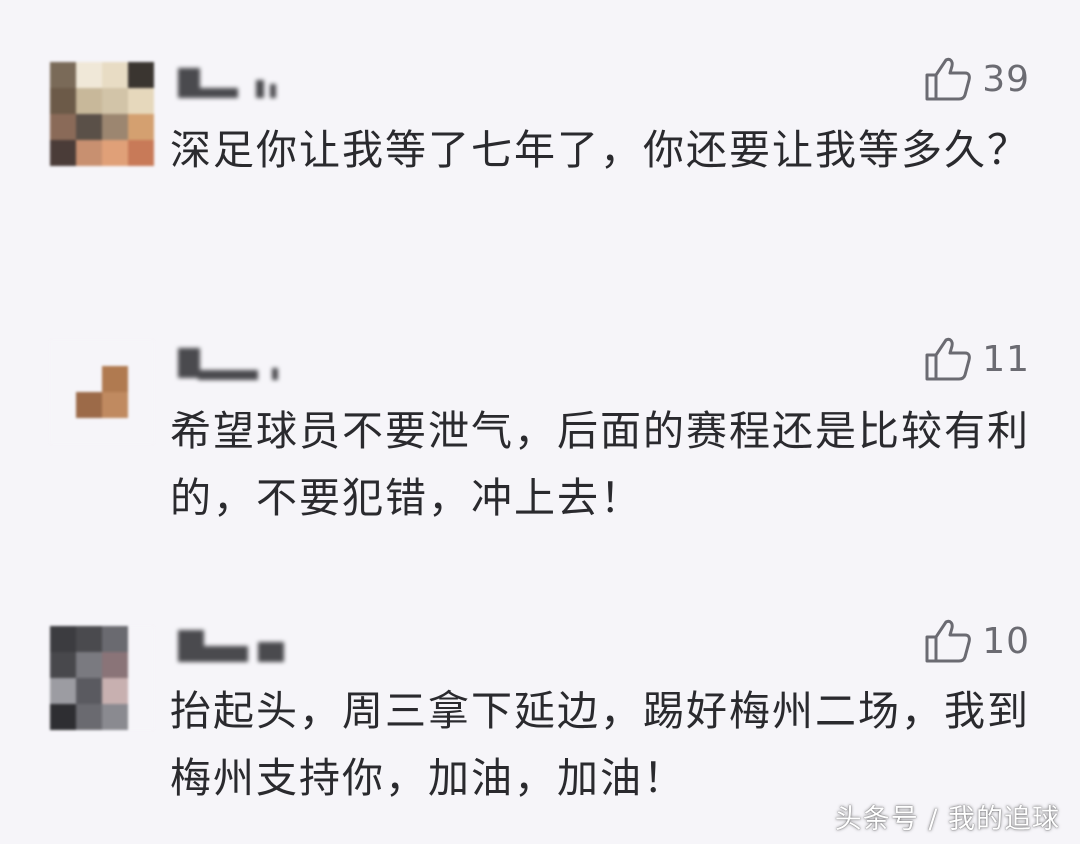 This screenshot has width=1080, height=844. Describe the element at coordinates (1006, 359) in the screenshot. I see `like-count: 11` at that location.